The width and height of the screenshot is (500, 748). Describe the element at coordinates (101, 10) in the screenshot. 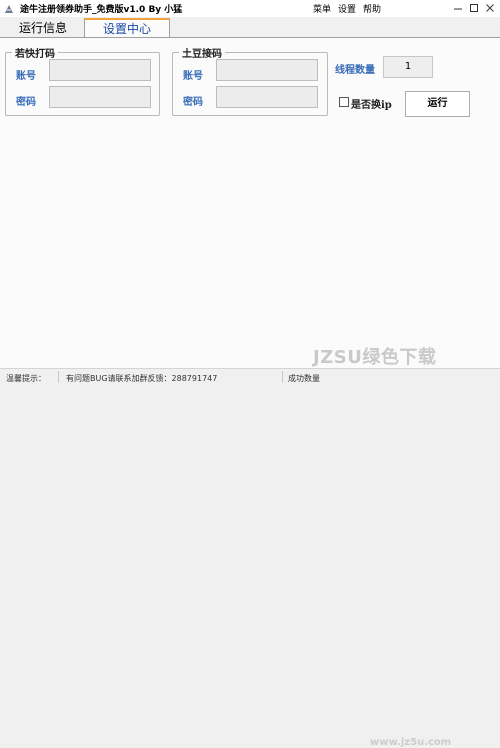

I see `window-title: 途牛注册领券助手_免费版v1.0 By 小猛` at that location.